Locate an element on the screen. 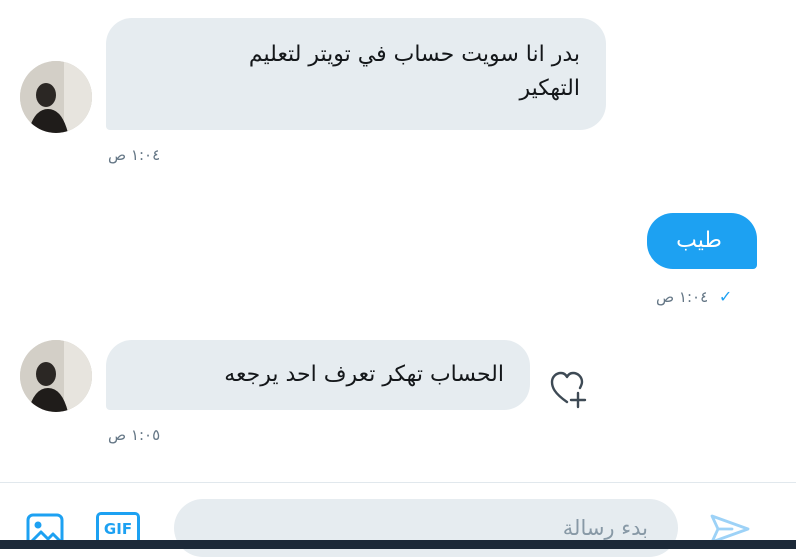  heart-plus-icon is located at coordinates (571, 389).